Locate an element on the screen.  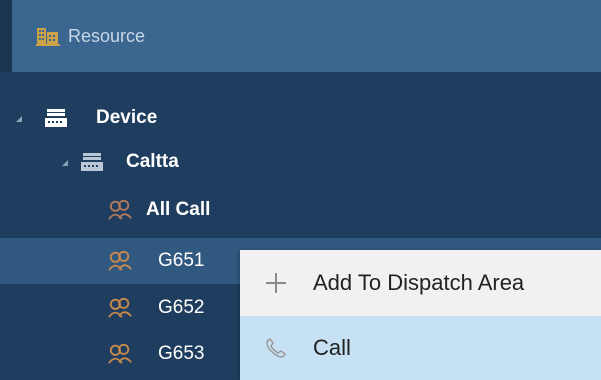
tree-node-label: Device is located at coordinates (127, 117).